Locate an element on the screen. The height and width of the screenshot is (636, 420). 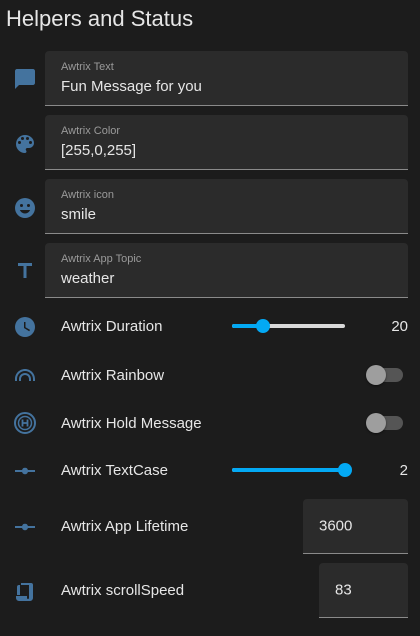
rainbow-label: Awtrix Rainbow is located at coordinates (113, 375).